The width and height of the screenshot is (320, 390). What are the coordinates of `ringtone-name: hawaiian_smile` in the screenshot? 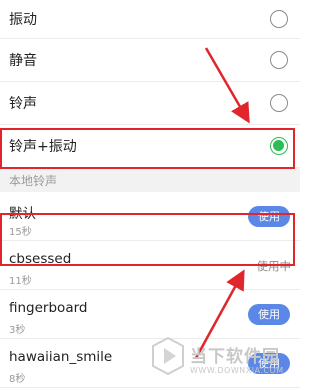 It's located at (61, 357).